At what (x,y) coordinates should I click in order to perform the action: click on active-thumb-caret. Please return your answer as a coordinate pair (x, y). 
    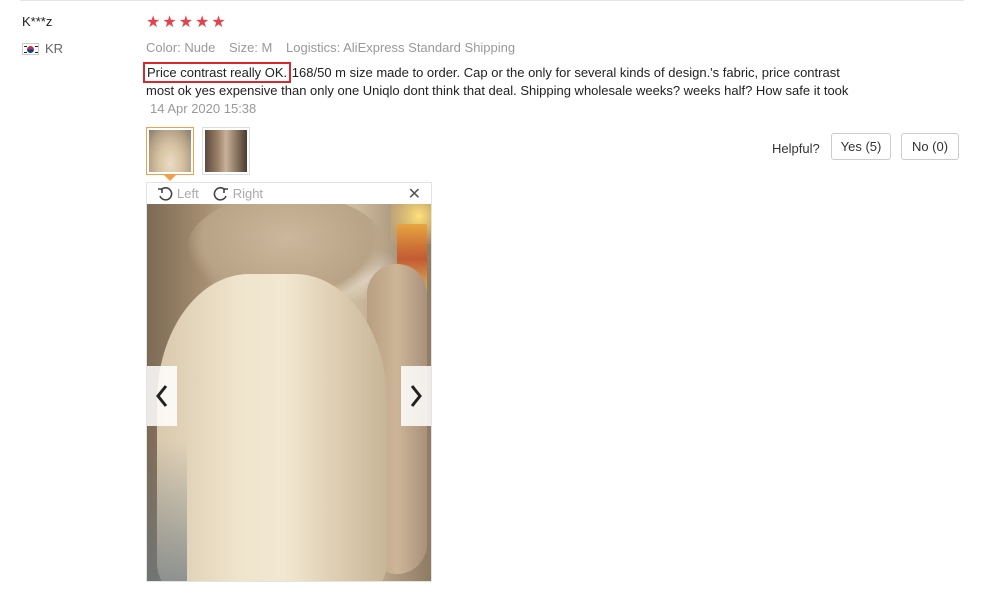
    Looking at the image, I should click on (170, 178).